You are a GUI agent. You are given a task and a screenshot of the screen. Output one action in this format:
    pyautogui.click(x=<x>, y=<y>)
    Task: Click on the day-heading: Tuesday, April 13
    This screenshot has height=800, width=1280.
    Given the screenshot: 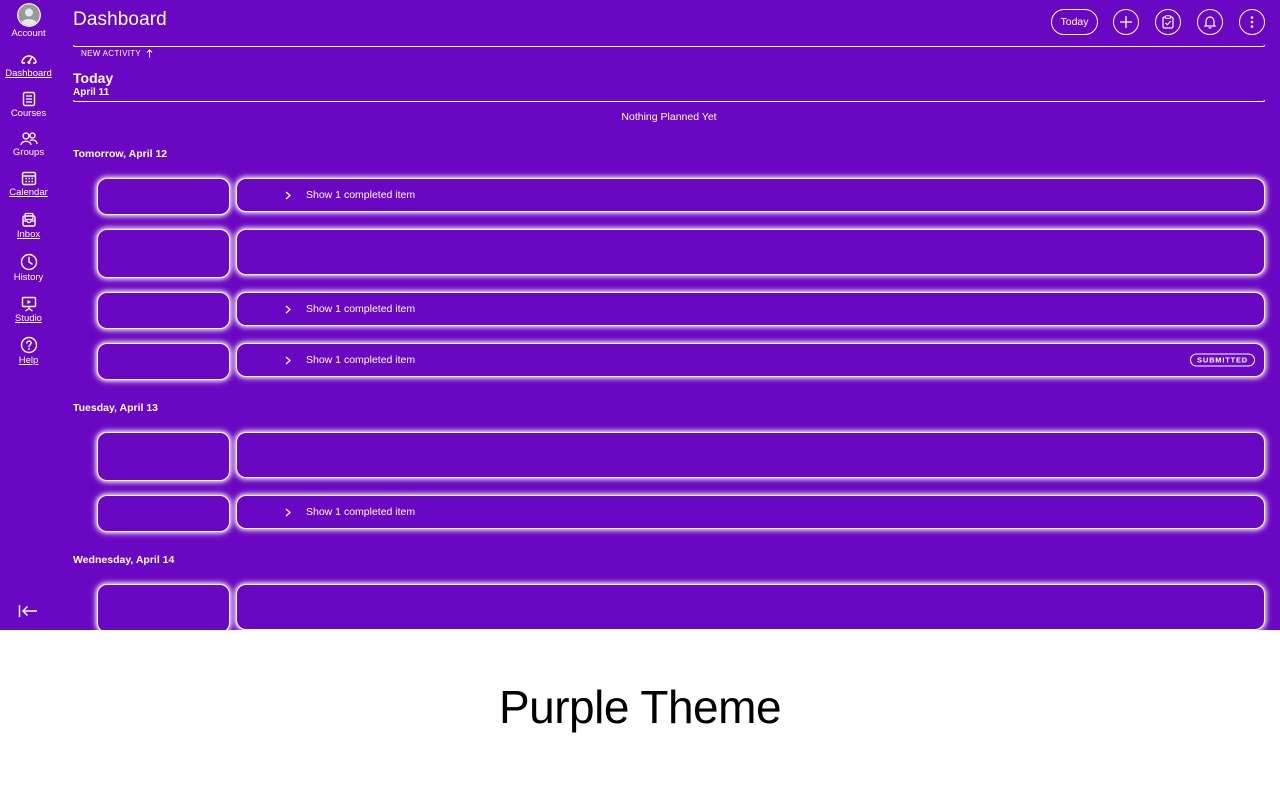 What is the action you would take?
    pyautogui.click(x=115, y=408)
    